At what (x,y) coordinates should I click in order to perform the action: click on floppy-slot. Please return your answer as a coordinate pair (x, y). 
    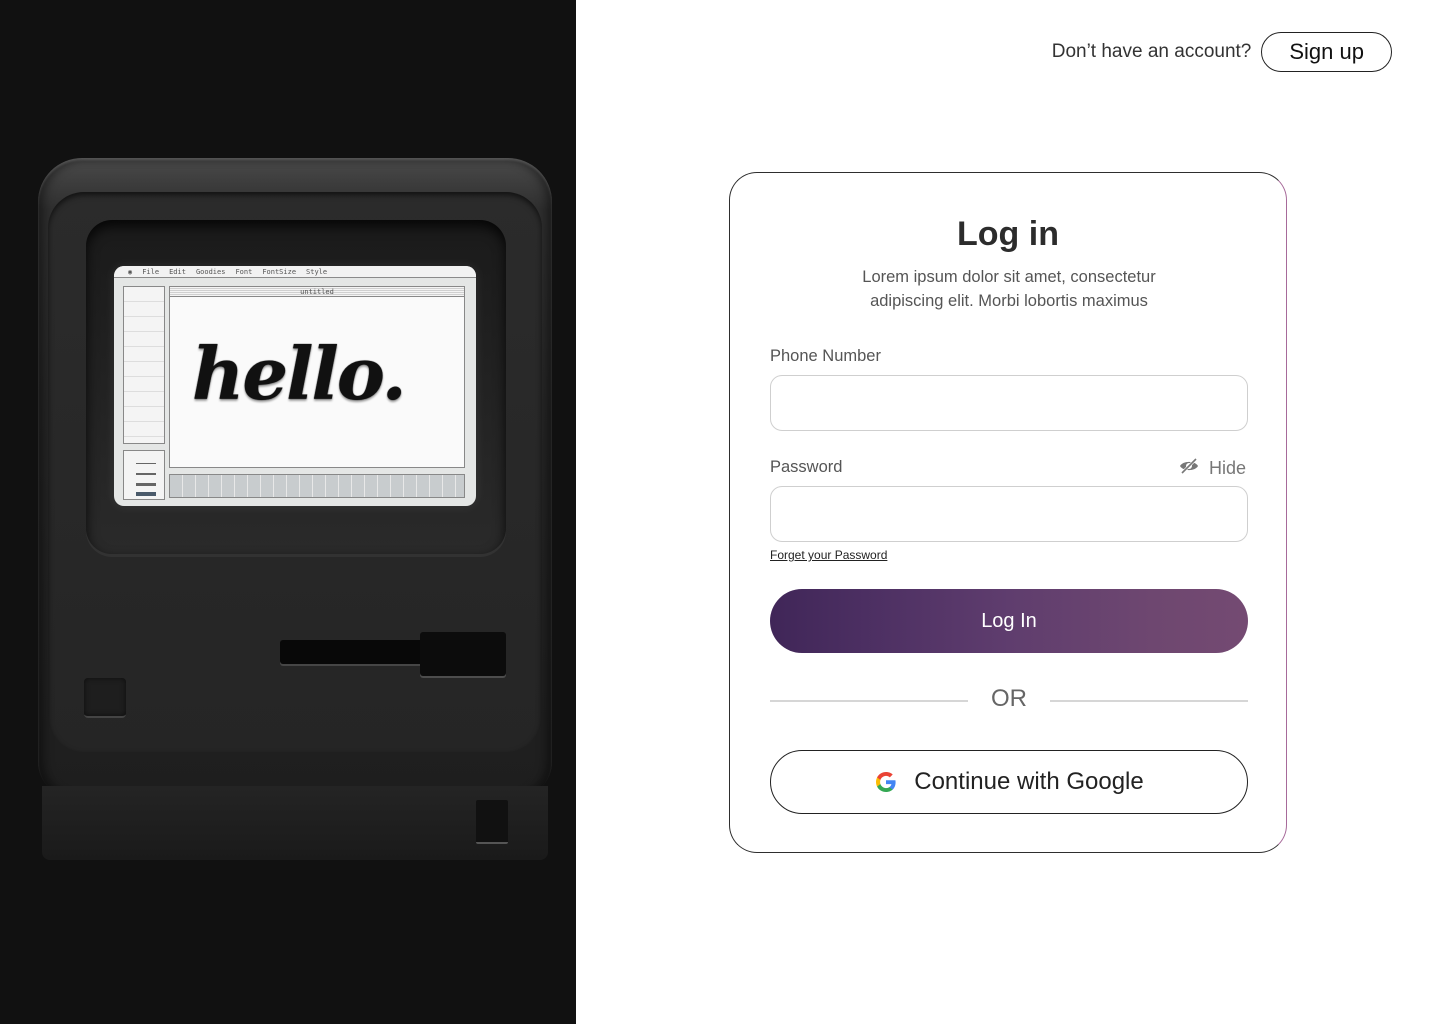
    Looking at the image, I should click on (393, 655).